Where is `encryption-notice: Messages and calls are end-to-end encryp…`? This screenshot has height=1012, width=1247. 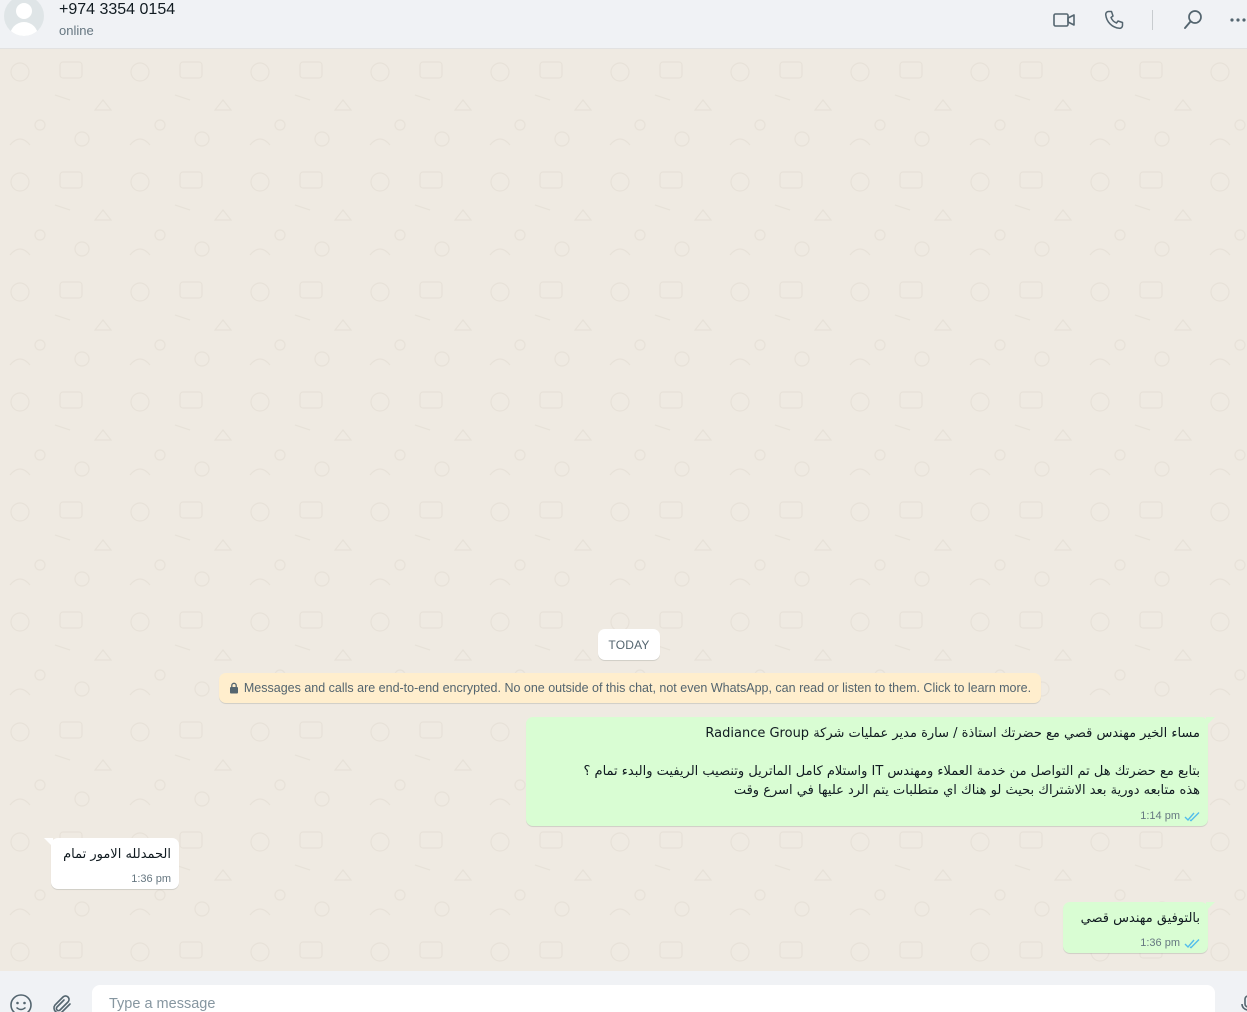 encryption-notice: Messages and calls are end-to-end encryp… is located at coordinates (630, 688).